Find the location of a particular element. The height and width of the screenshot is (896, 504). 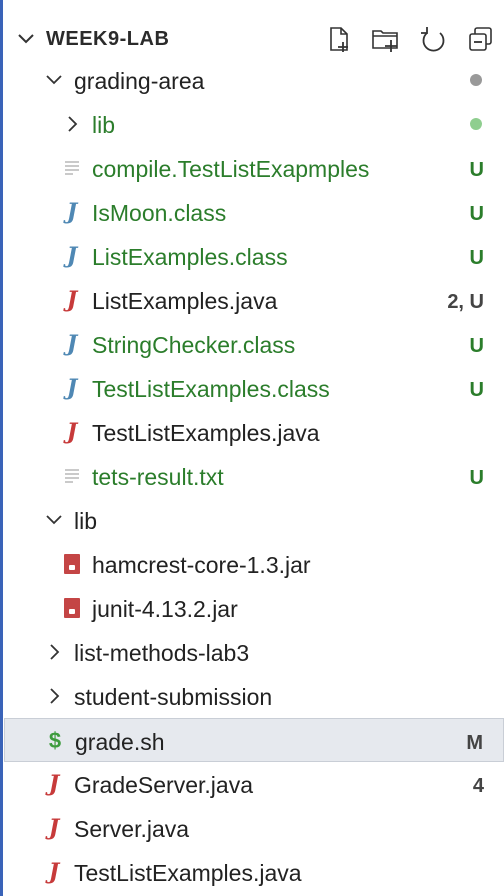

collapse-all-icon is located at coordinates (481, 39).